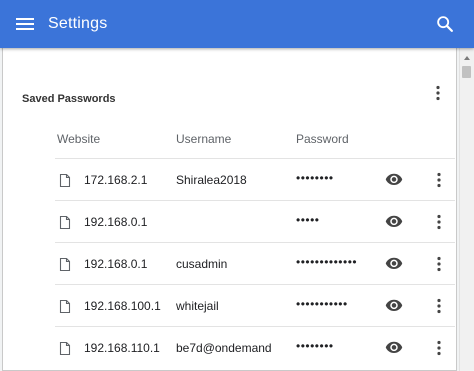 This screenshot has width=474, height=371. What do you see at coordinates (25, 24) in the screenshot?
I see `hamburger-menu-icon` at bounding box center [25, 24].